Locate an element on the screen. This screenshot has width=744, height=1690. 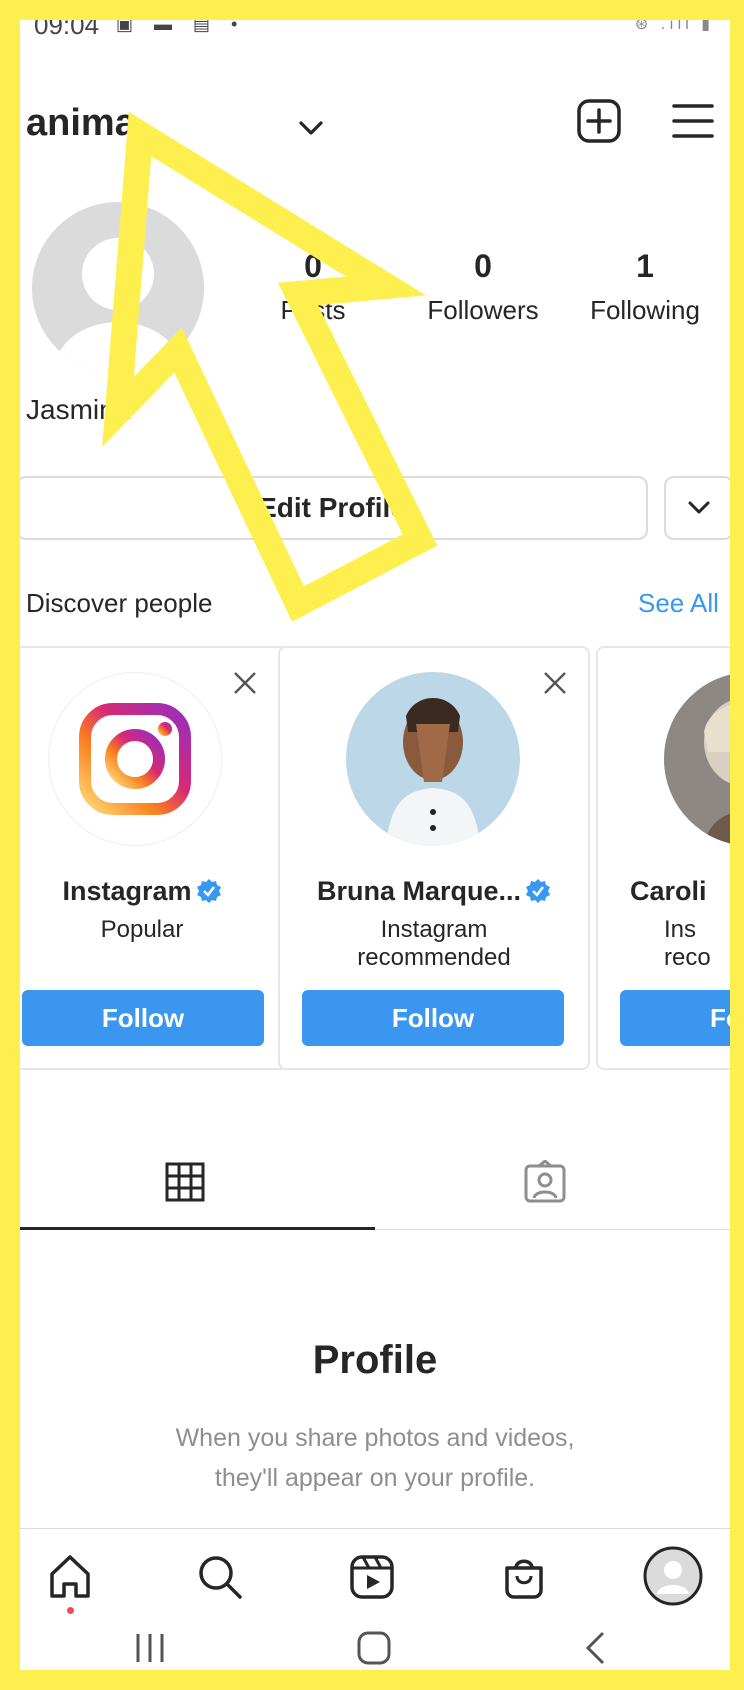
system-navigation-bar is located at coordinates (375, 1649).